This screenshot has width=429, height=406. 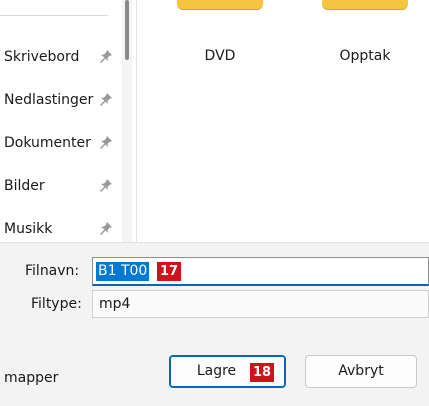 What do you see at coordinates (47, 143) in the screenshot?
I see `sidebar-item-label: Dokumenter` at bounding box center [47, 143].